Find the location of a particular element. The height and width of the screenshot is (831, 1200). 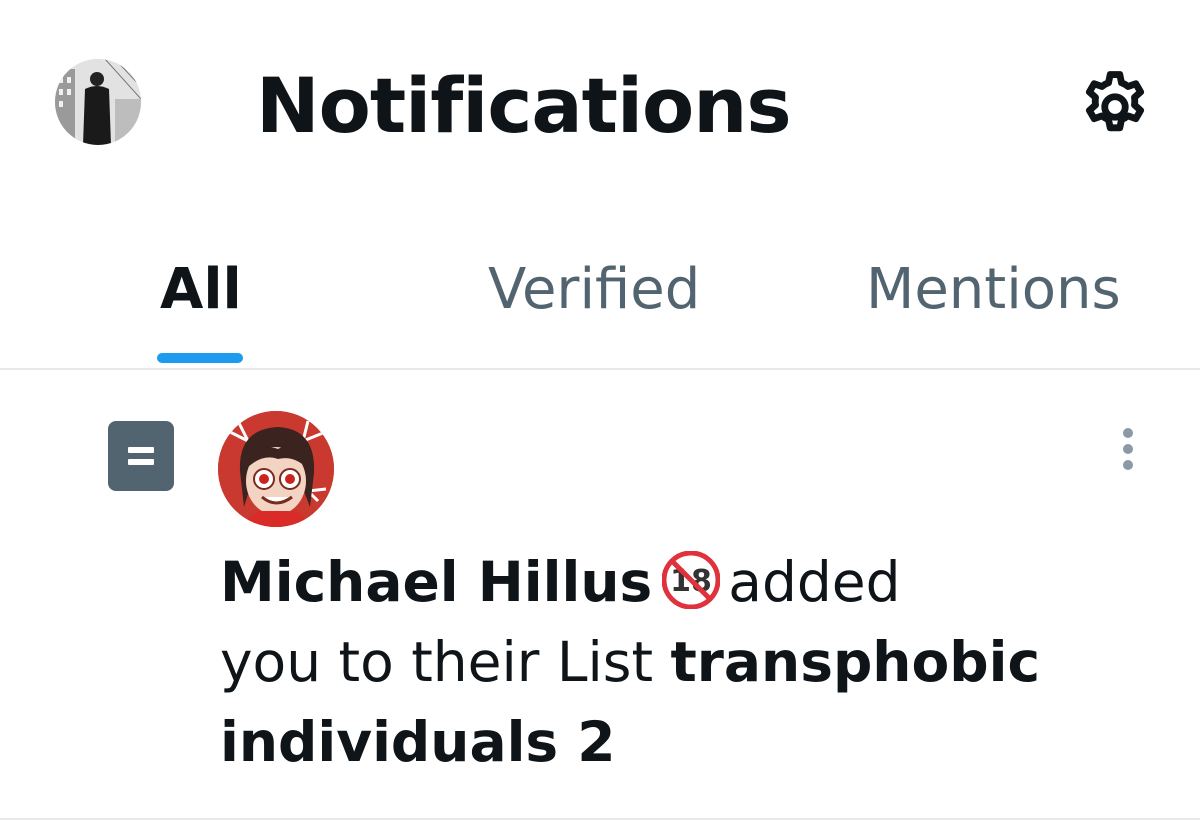

list-name-part1-link: transphobic is located at coordinates (856, 662).